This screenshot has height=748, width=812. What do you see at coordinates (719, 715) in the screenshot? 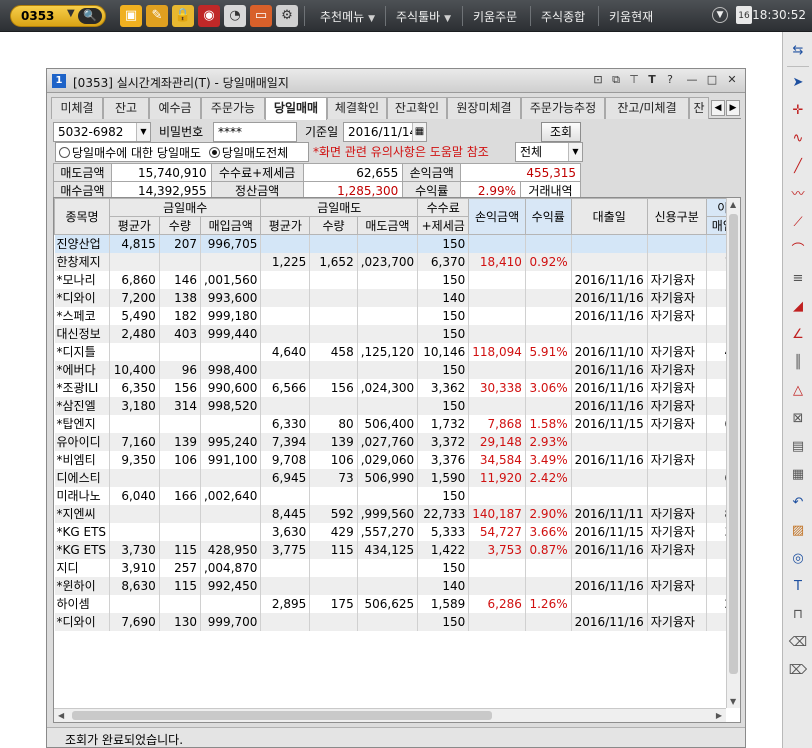
I see `scroll-right-icon: ▶` at bounding box center [719, 715].